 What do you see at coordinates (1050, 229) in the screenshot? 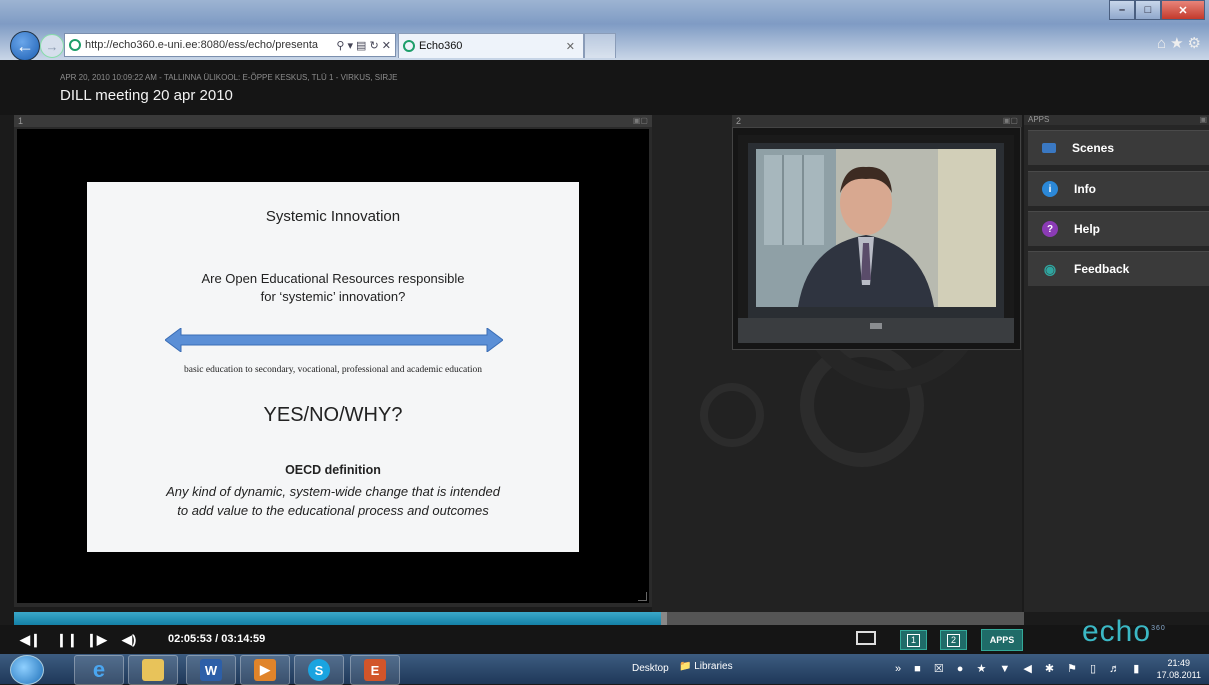
I see `help-icon: ?` at bounding box center [1050, 229].